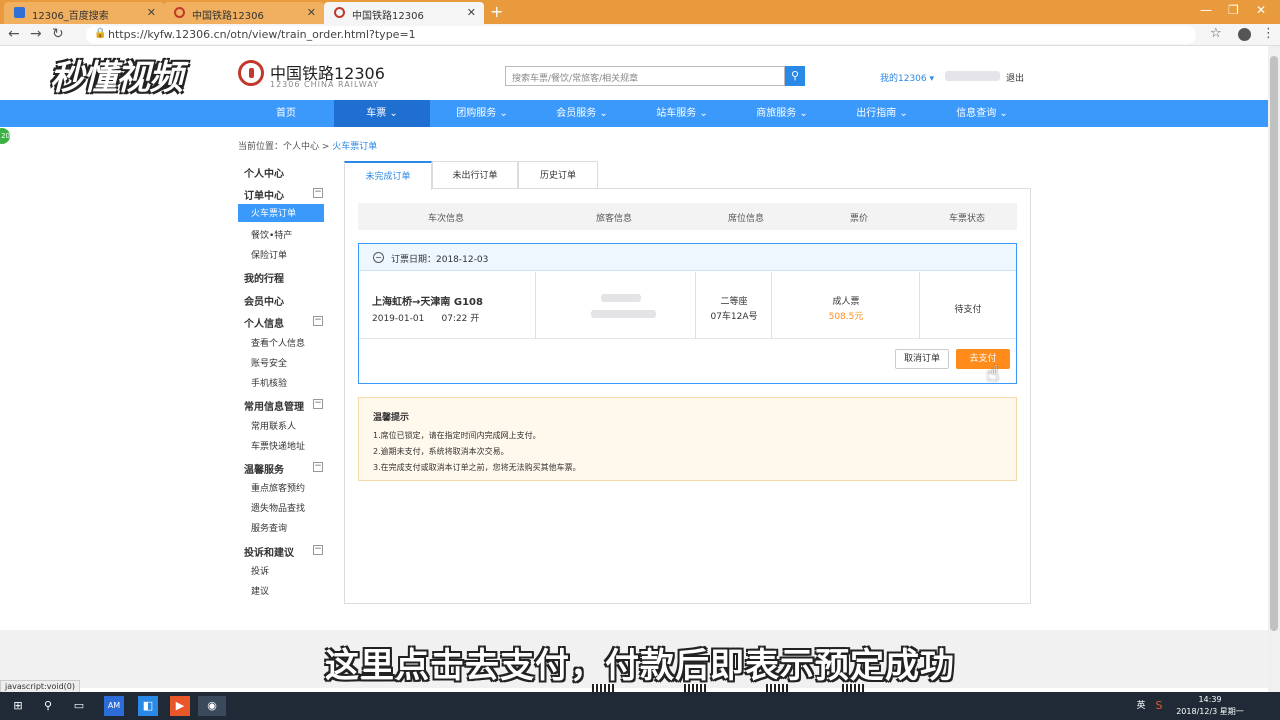 This screenshot has height=720, width=1280. What do you see at coordinates (404, 13) in the screenshot?
I see `browser-tab-12306-active: 中国铁路12306 ✕` at bounding box center [404, 13].